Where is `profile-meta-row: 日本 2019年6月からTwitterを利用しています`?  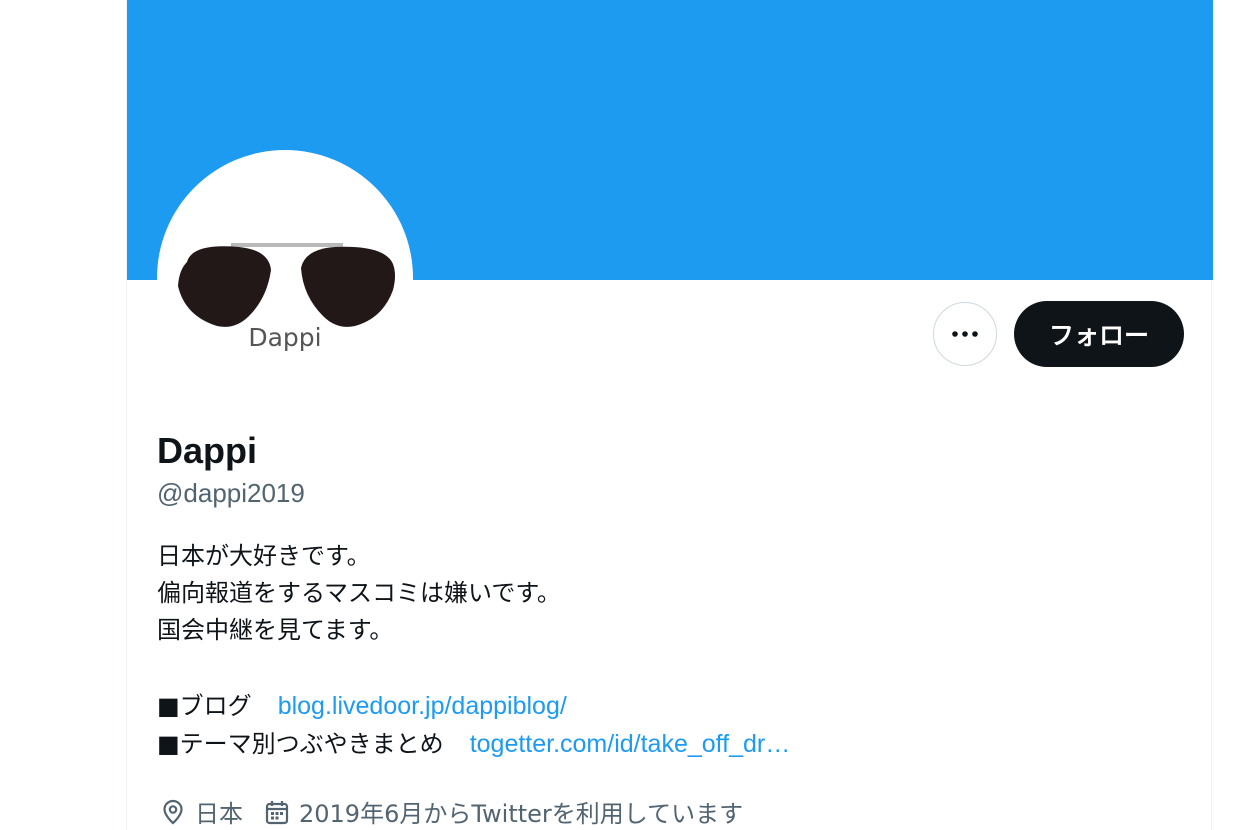 profile-meta-row: 日本 2019年6月からTwitterを利用しています is located at coordinates (461, 811).